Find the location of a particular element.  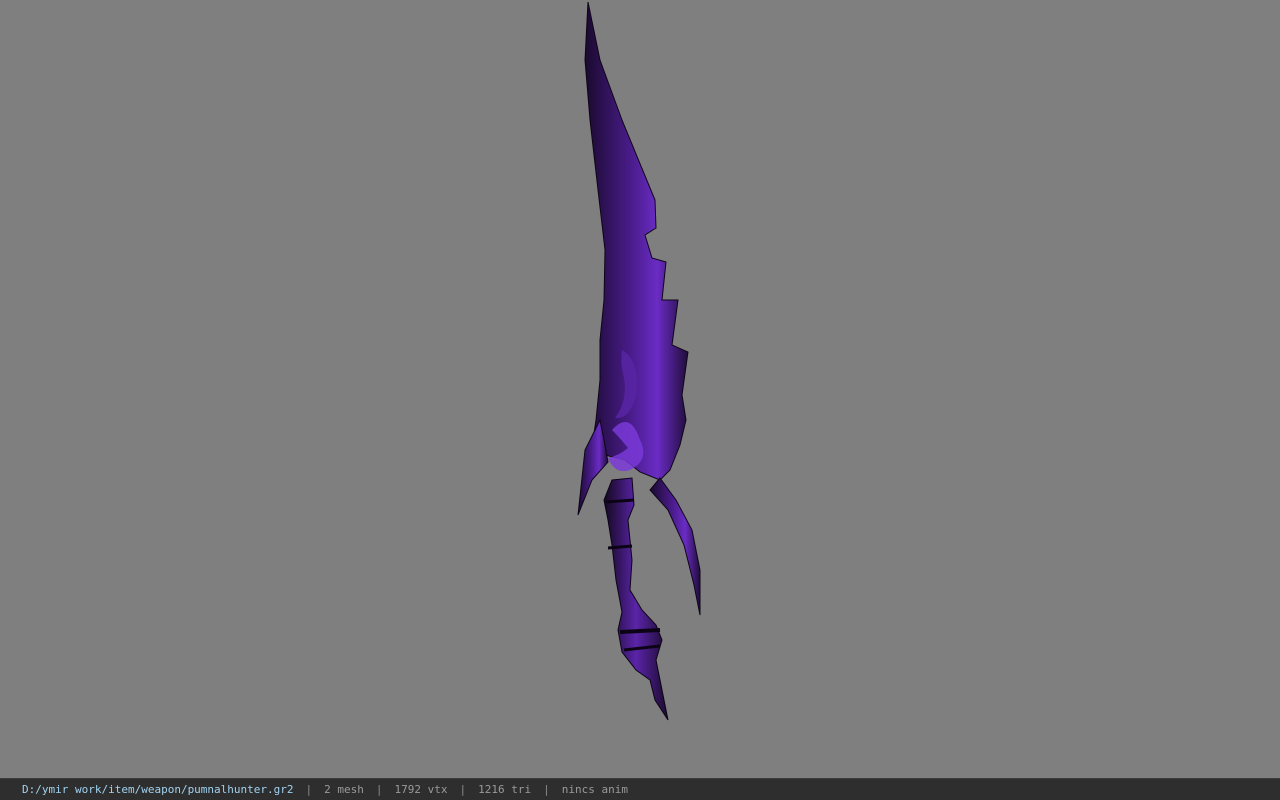

blade is located at coordinates (636, 241).